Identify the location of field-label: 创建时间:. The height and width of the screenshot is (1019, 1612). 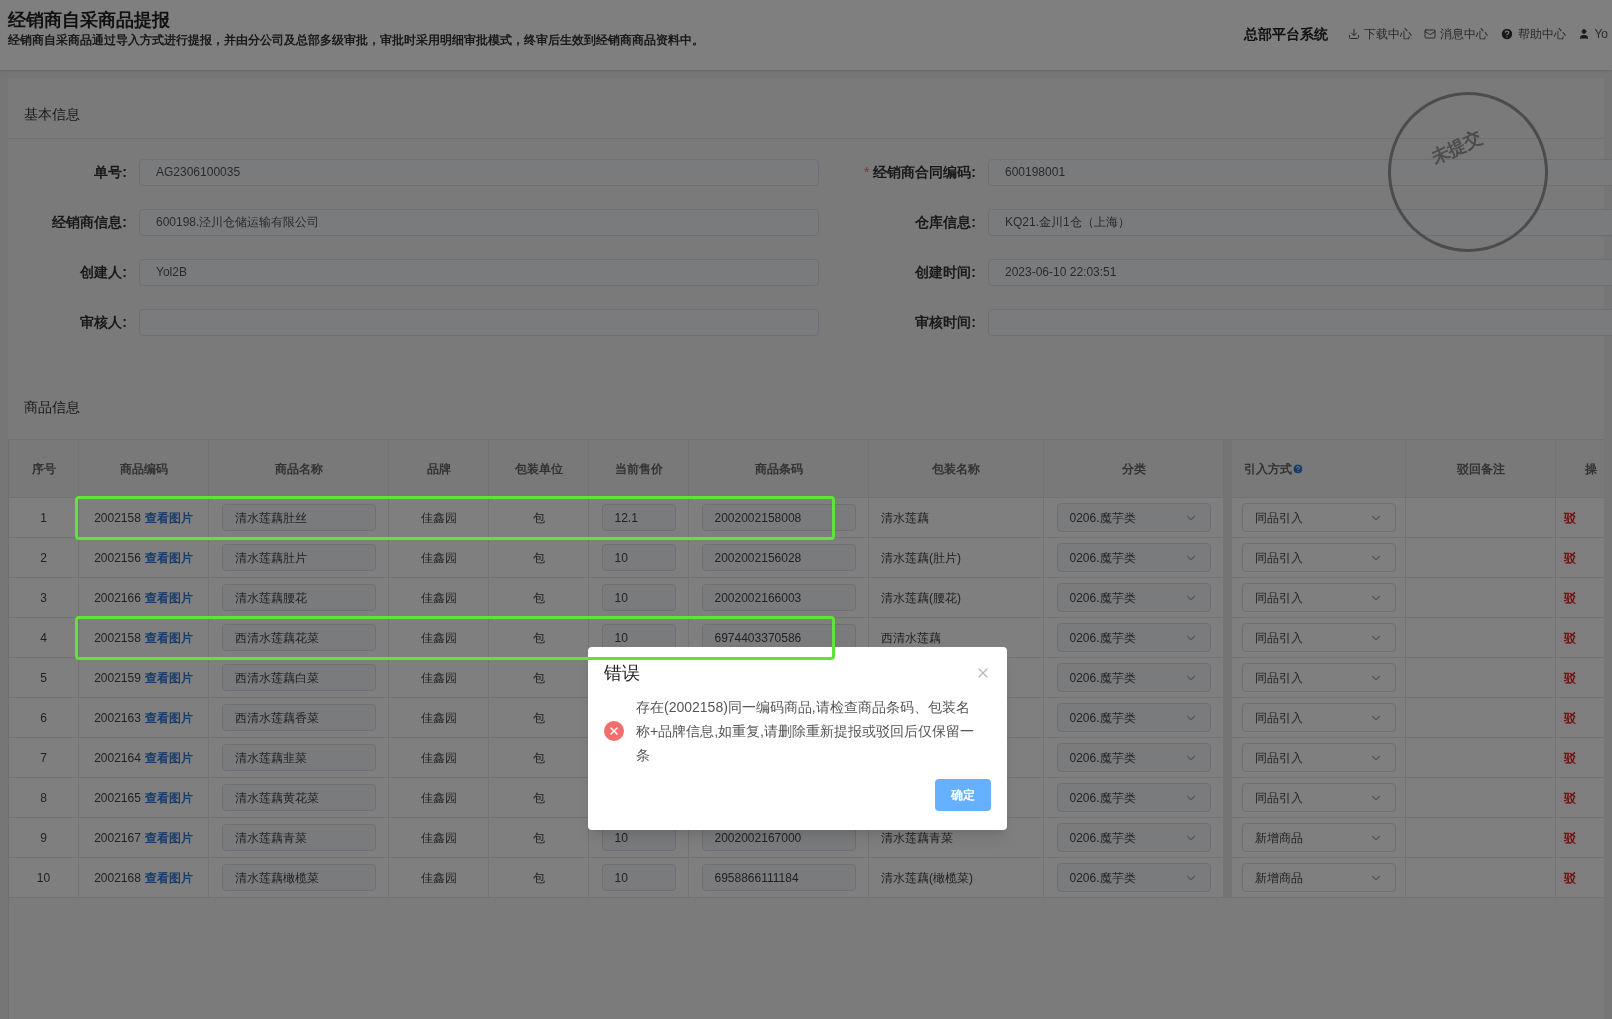
(945, 272).